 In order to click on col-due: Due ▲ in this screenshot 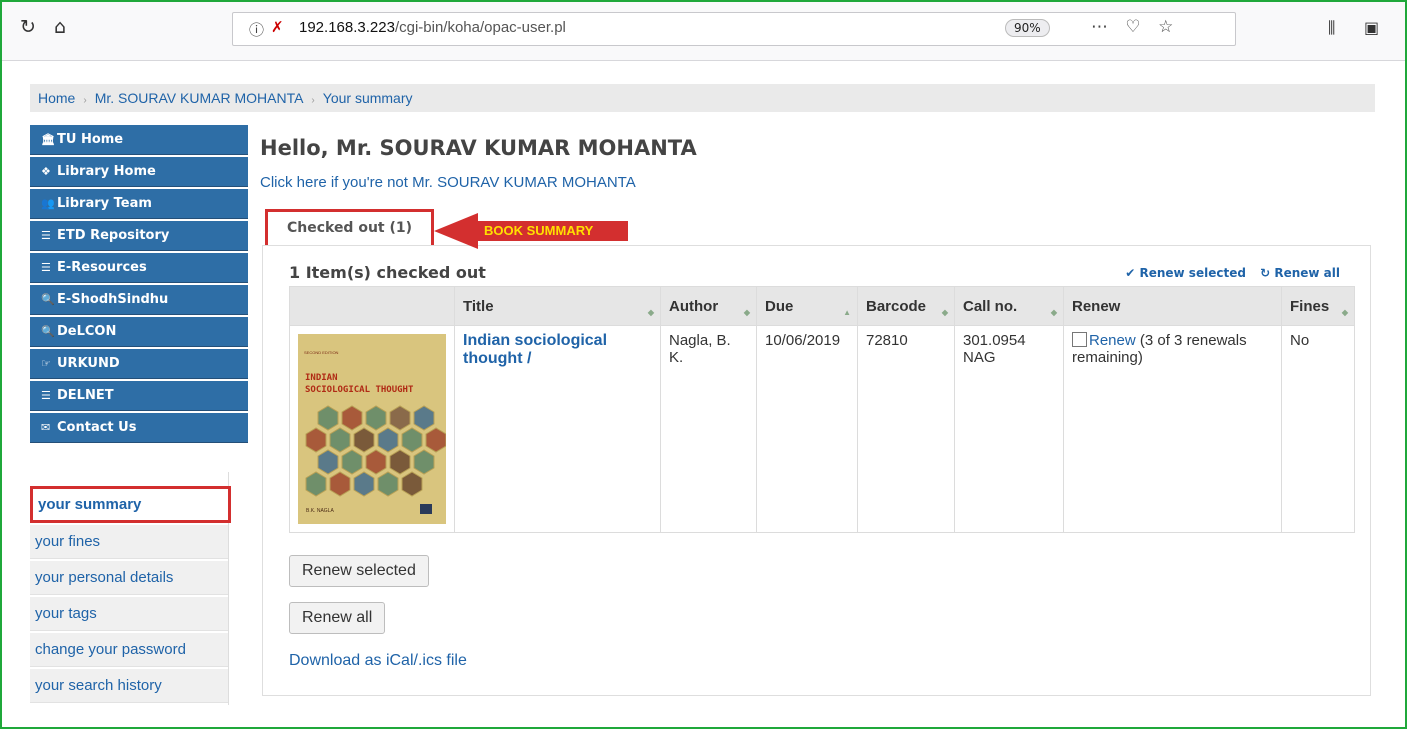, I will do `click(807, 306)`.